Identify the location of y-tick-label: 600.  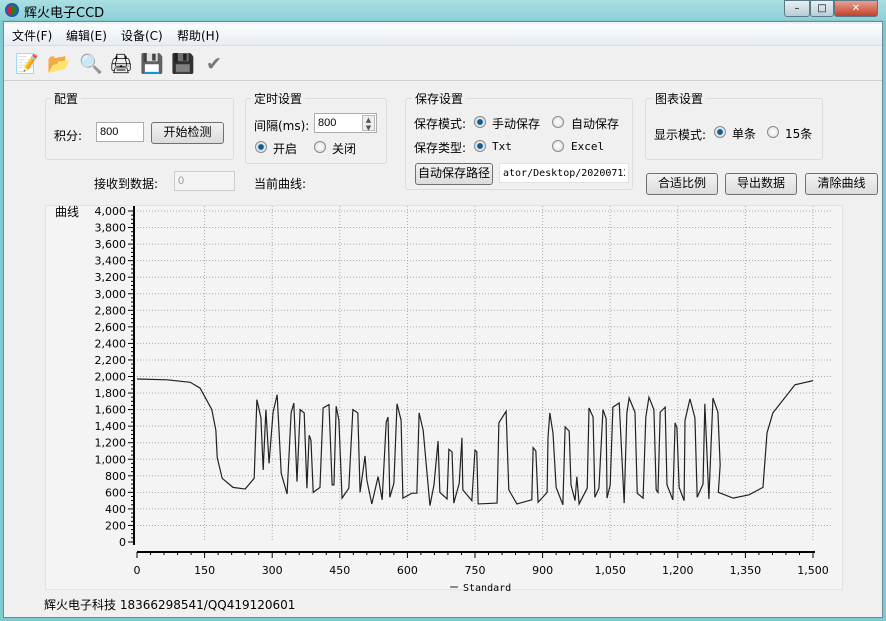
(115, 492).